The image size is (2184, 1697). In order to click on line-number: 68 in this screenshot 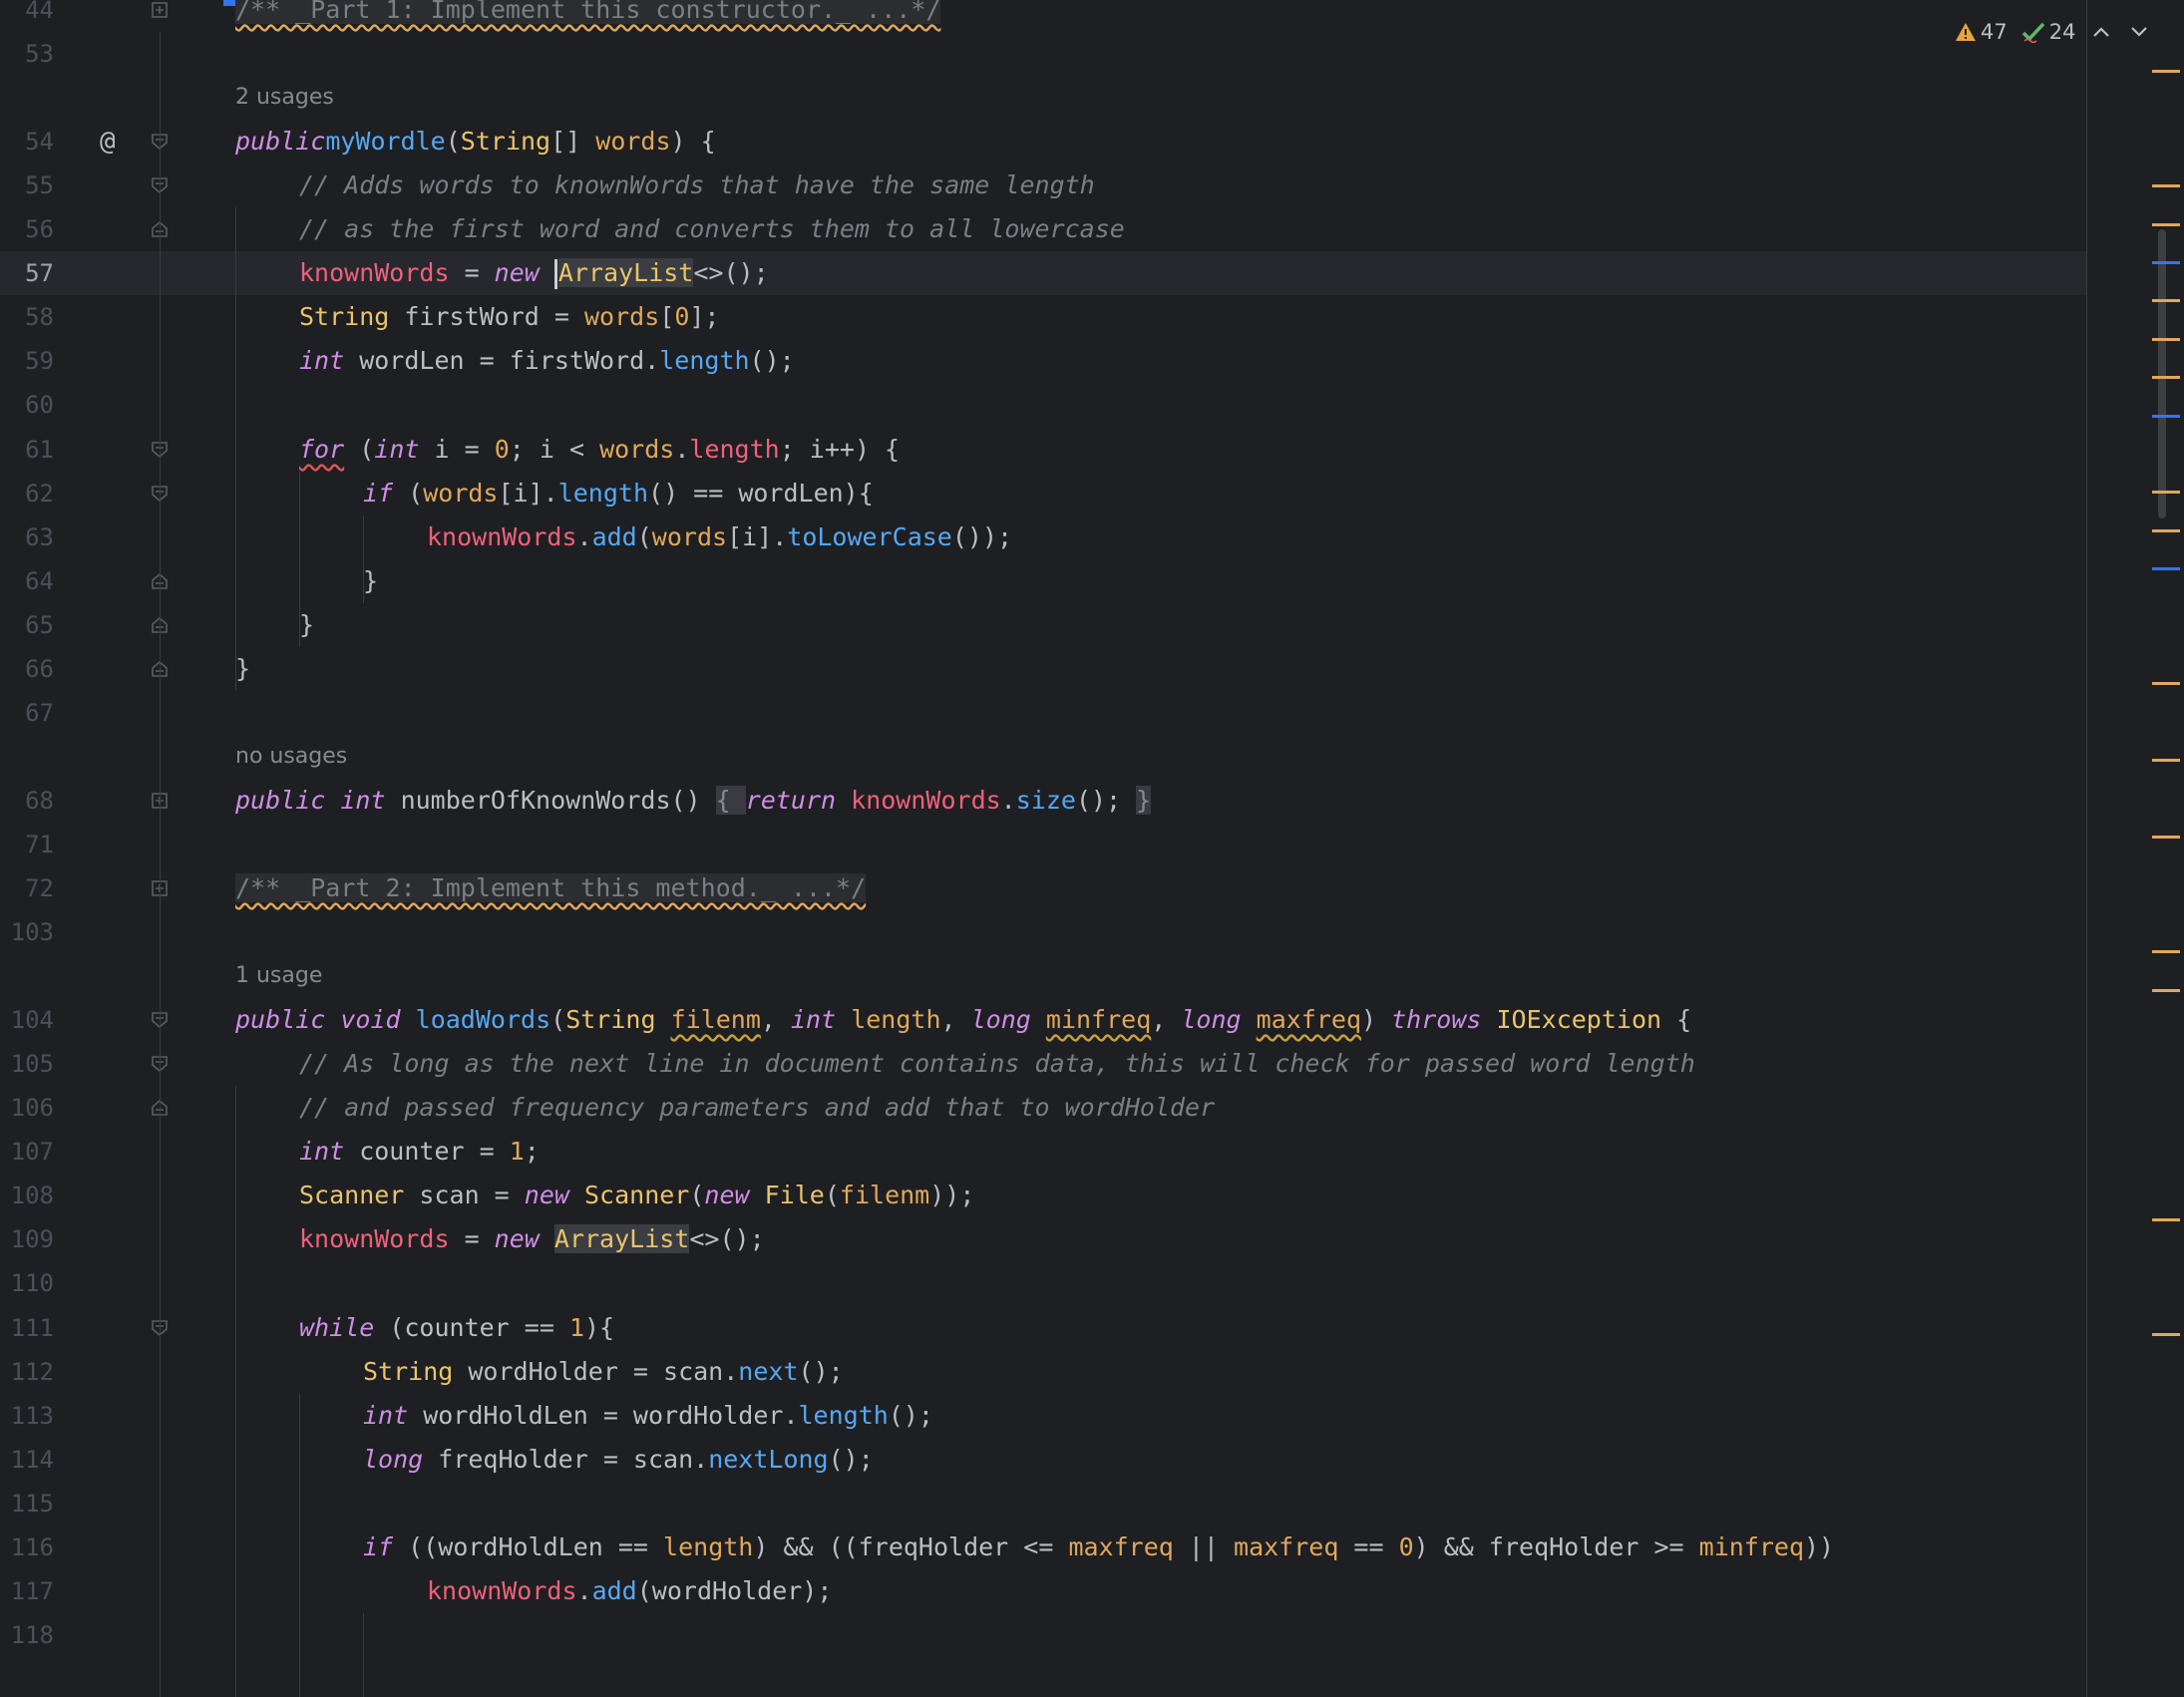, I will do `click(27, 801)`.